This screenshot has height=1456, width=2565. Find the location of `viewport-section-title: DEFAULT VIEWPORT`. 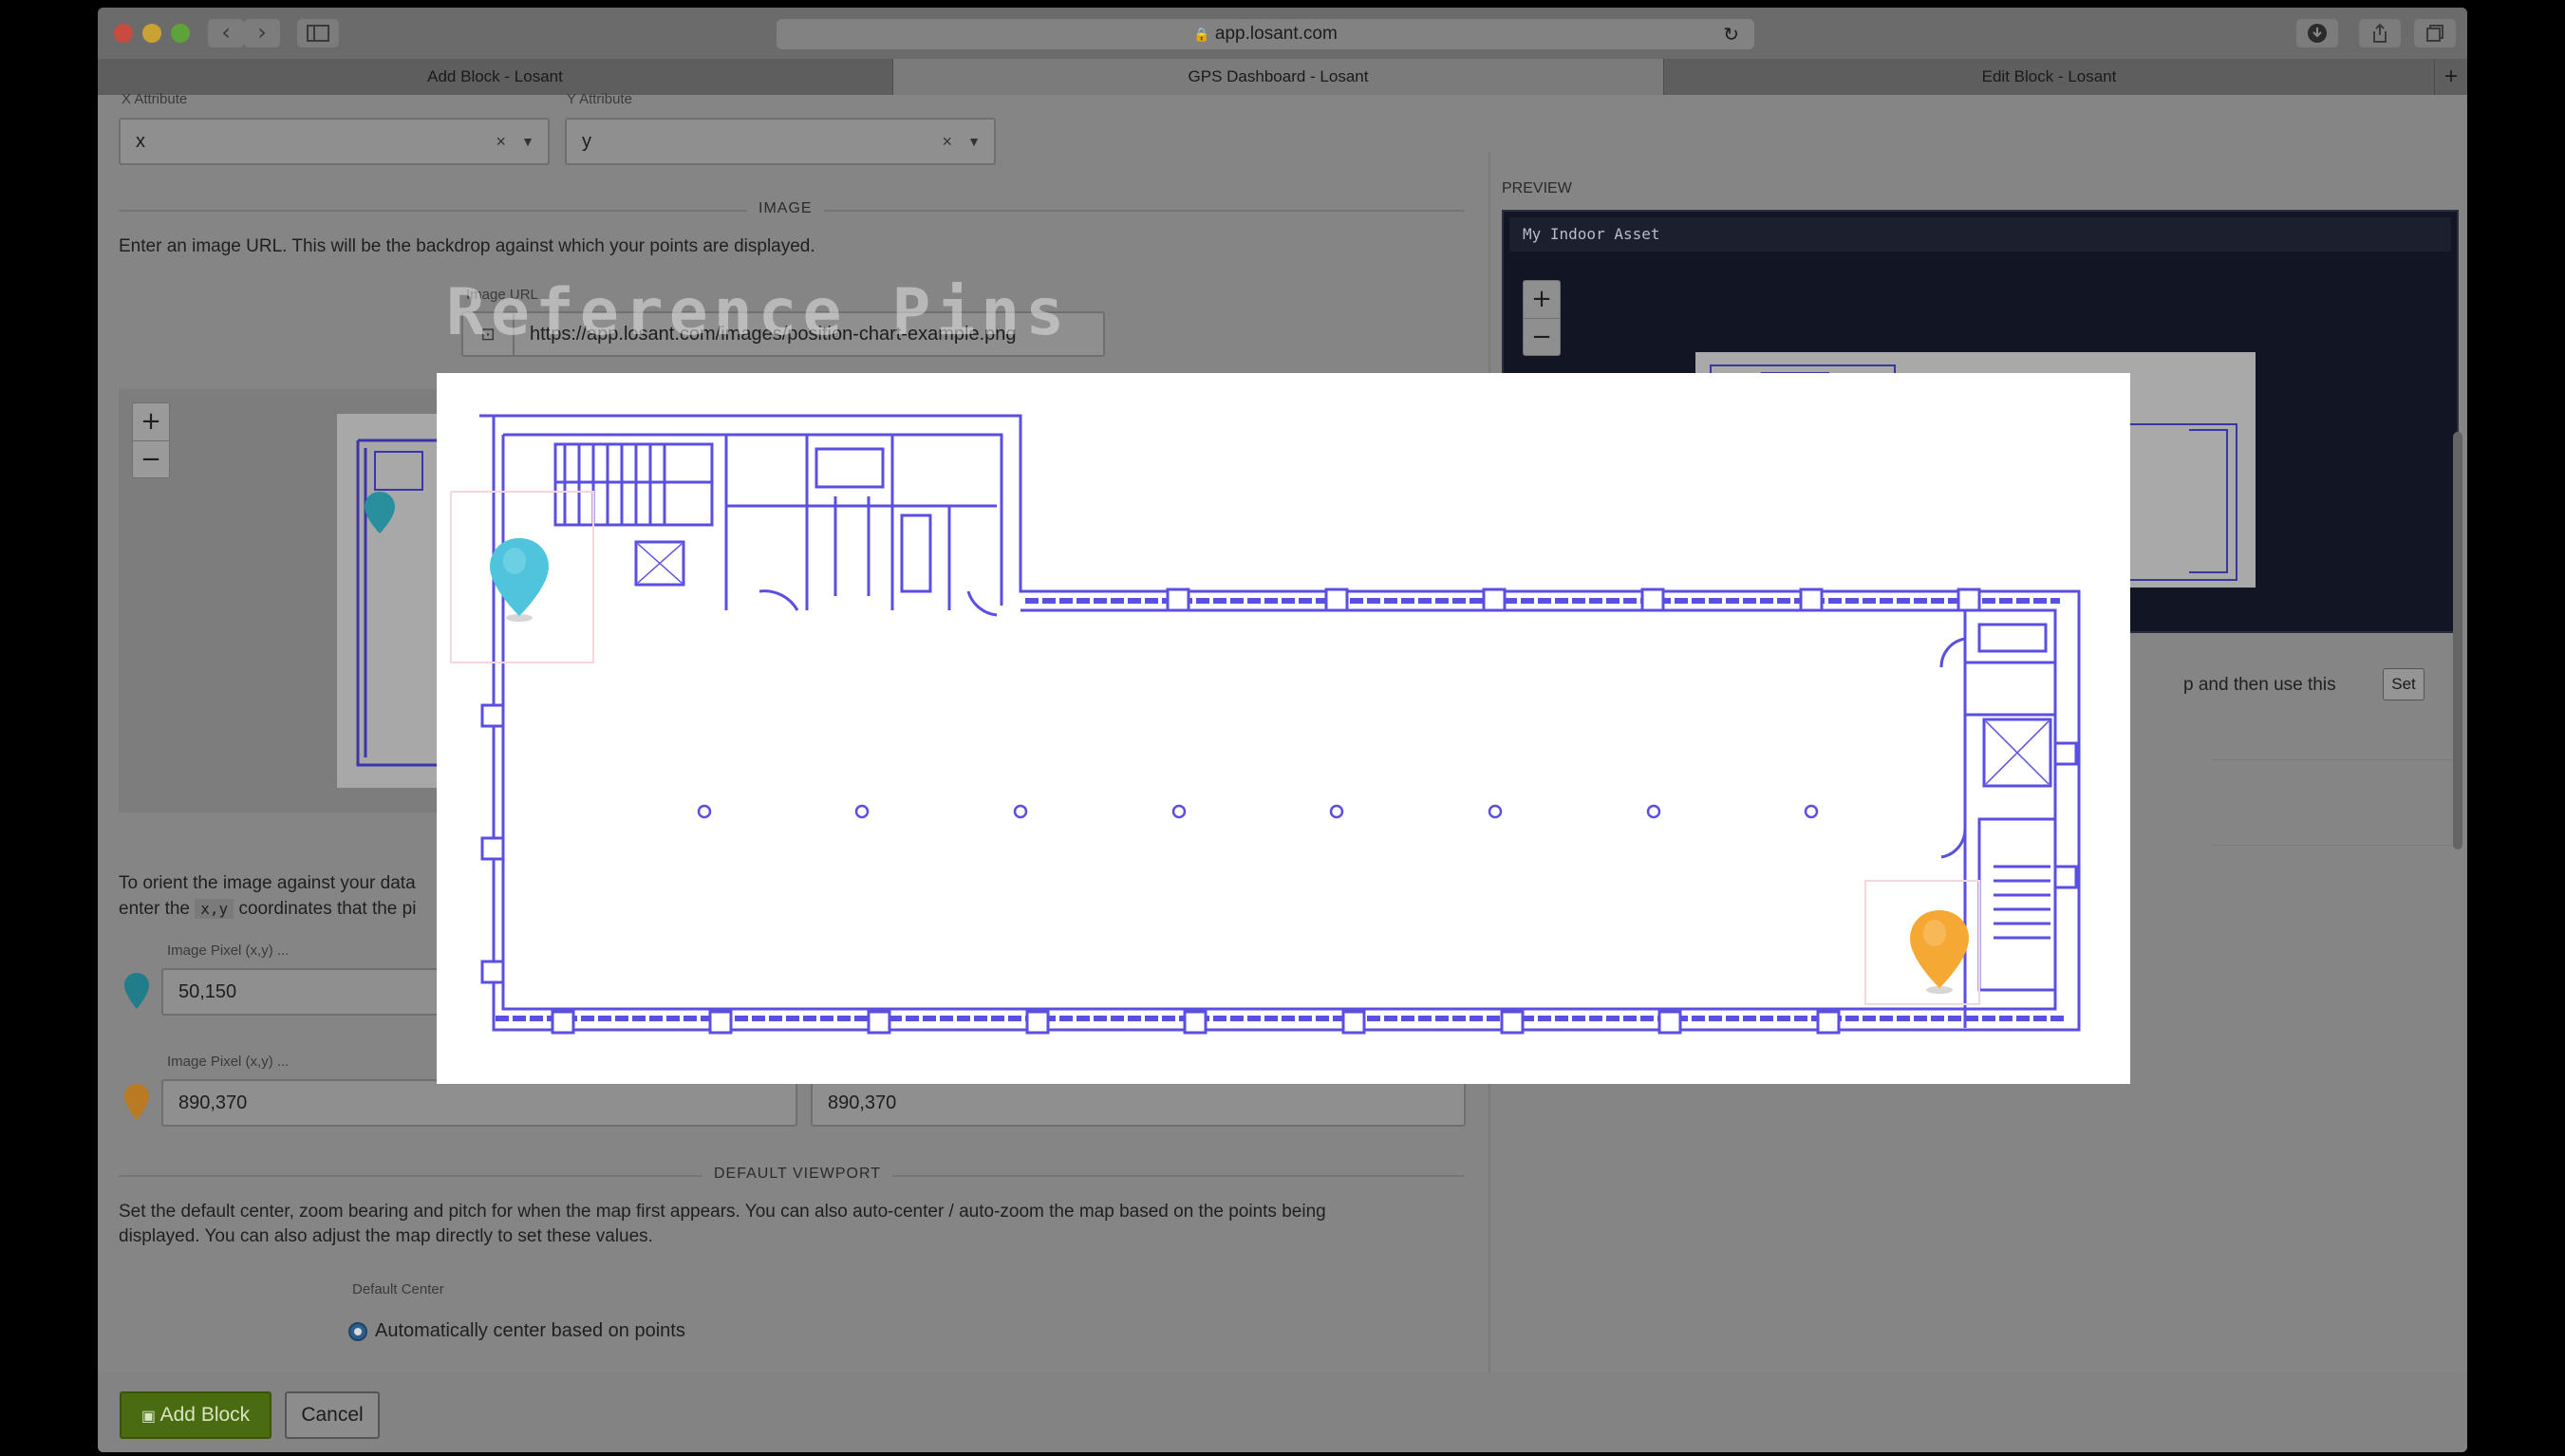

viewport-section-title: DEFAULT VIEWPORT is located at coordinates (797, 1174).